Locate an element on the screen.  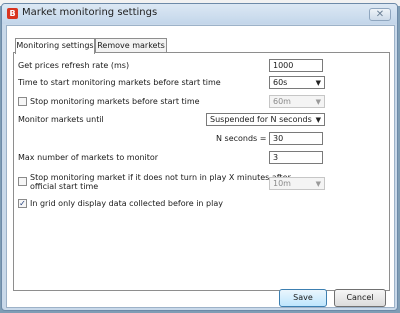
stop-not-inplay-select: 10m ▼ is located at coordinates (297, 183).